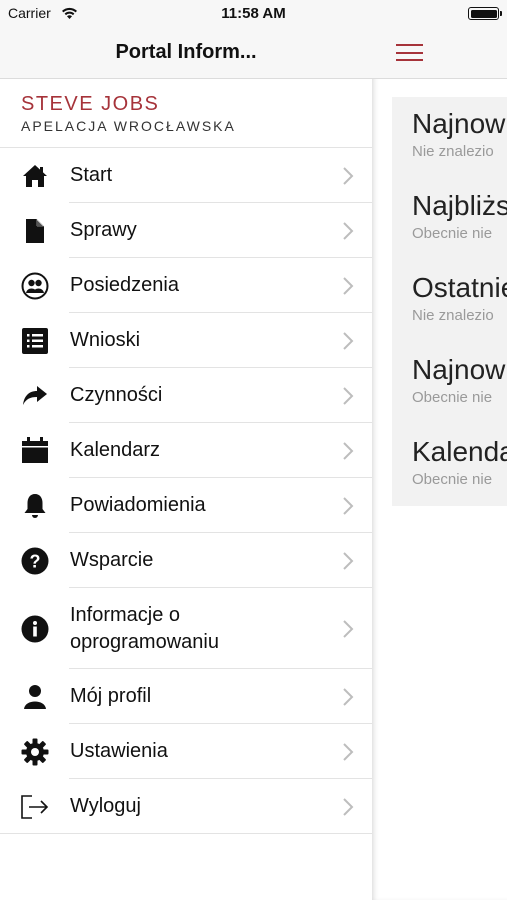 The width and height of the screenshot is (507, 900). I want to click on user-name: STEVE JOBS, so click(90, 104).